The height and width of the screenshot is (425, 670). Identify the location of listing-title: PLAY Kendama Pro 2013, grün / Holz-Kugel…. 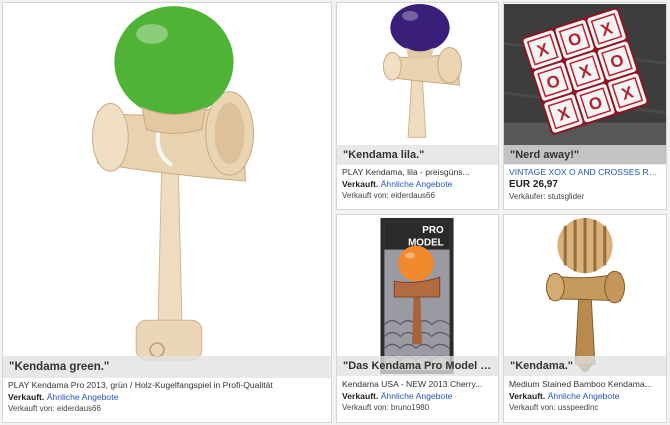
(167, 385).